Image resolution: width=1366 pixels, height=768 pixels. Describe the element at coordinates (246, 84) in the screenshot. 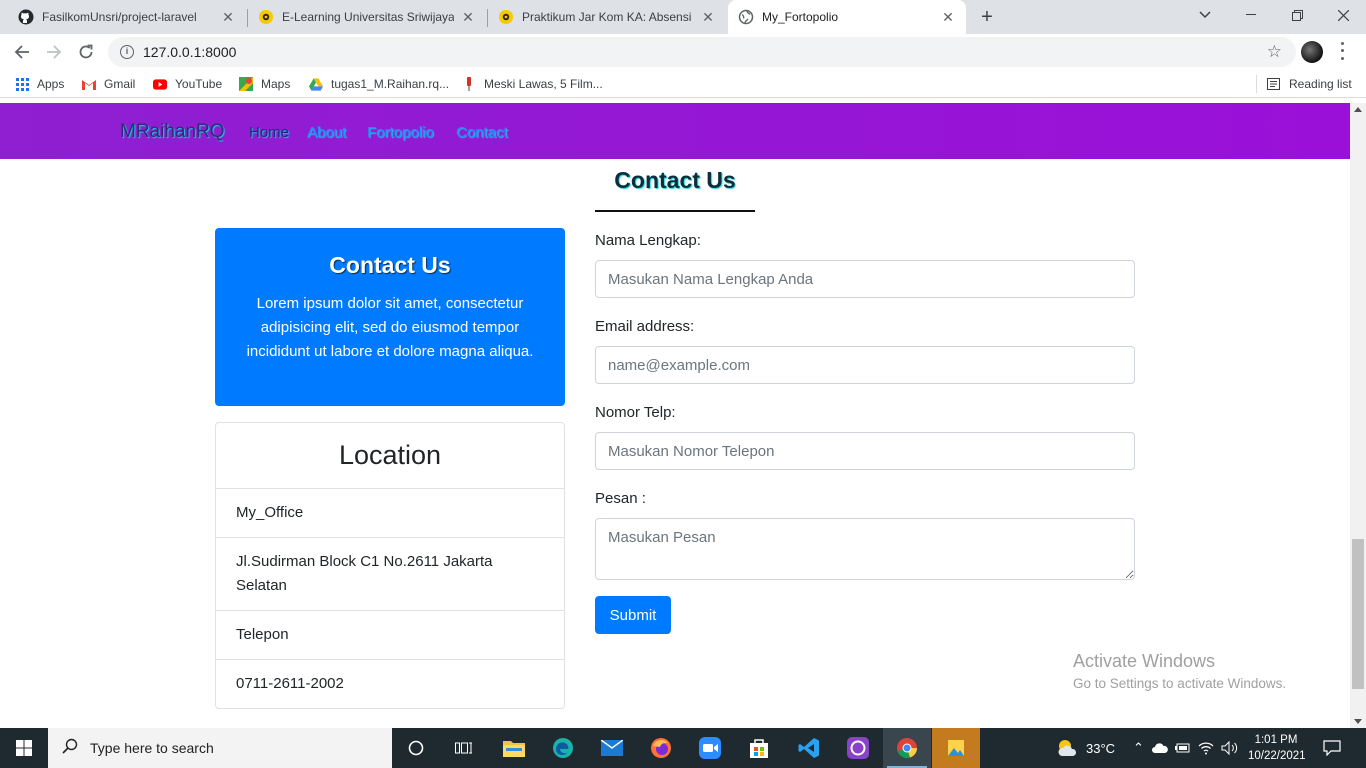

I see `maps-icon` at that location.